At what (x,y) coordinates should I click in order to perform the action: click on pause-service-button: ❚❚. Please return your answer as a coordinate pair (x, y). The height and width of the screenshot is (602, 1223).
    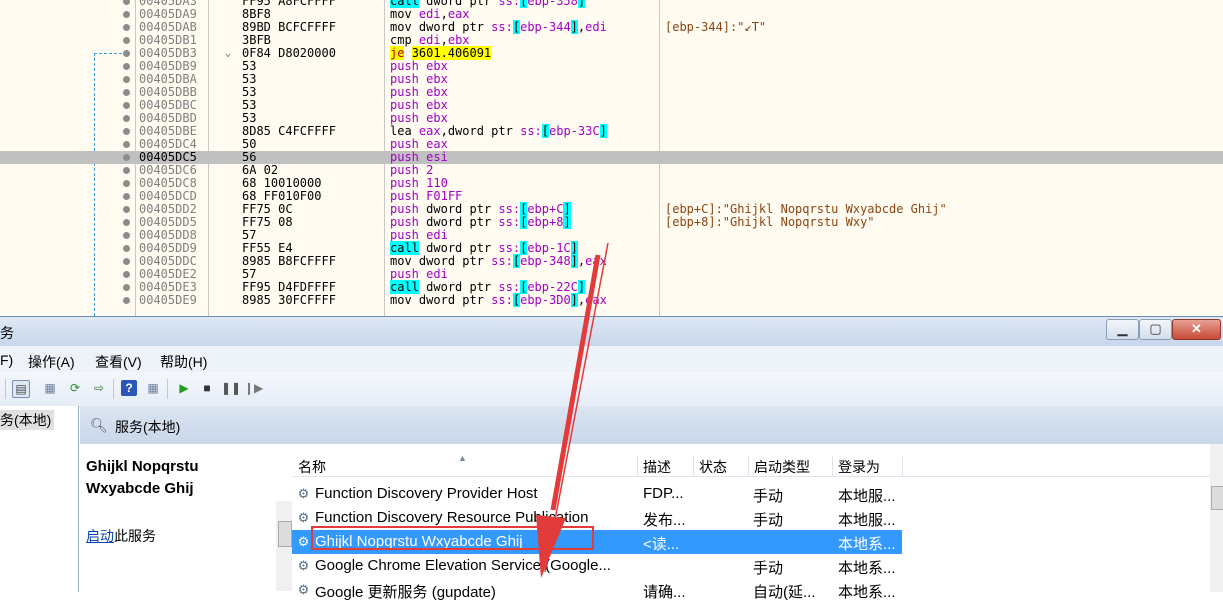
    Looking at the image, I should click on (231, 388).